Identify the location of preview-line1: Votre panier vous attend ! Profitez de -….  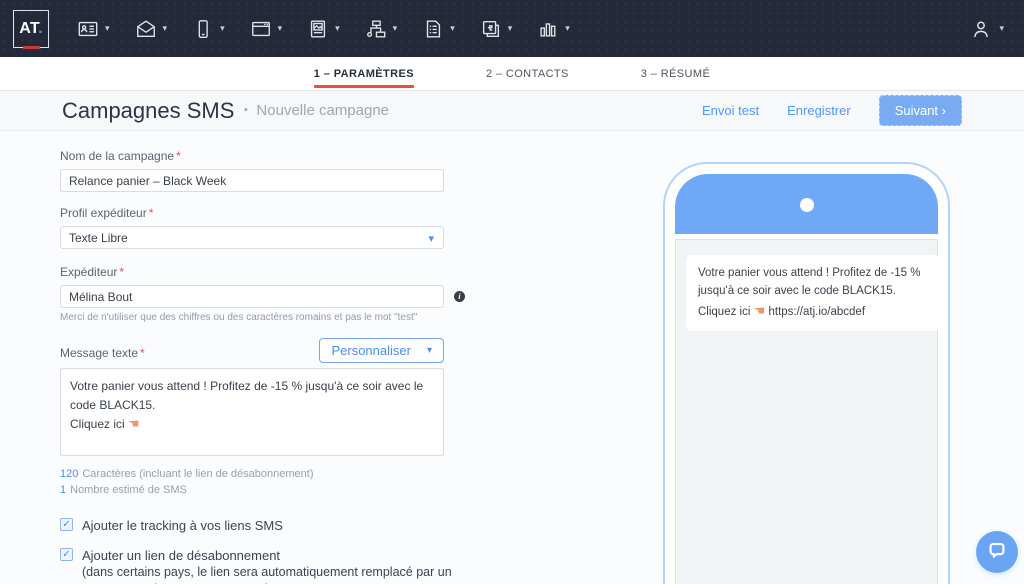
(809, 282).